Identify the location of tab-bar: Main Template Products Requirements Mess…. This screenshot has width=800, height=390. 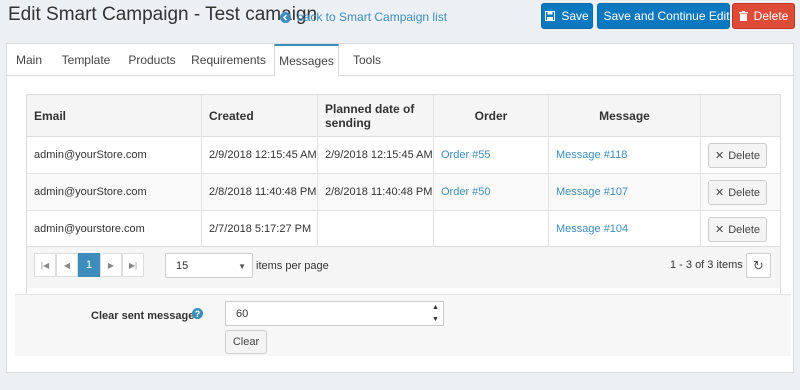
(400, 60).